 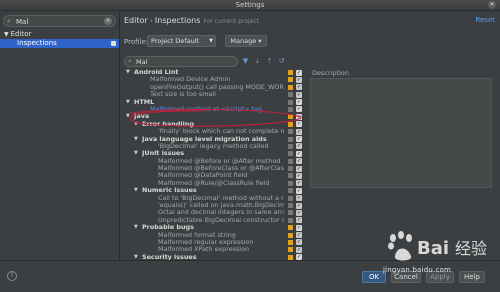 What do you see at coordinates (215, 79) in the screenshot?
I see `inspection-row: Malformed Device Admin ✓` at bounding box center [215, 79].